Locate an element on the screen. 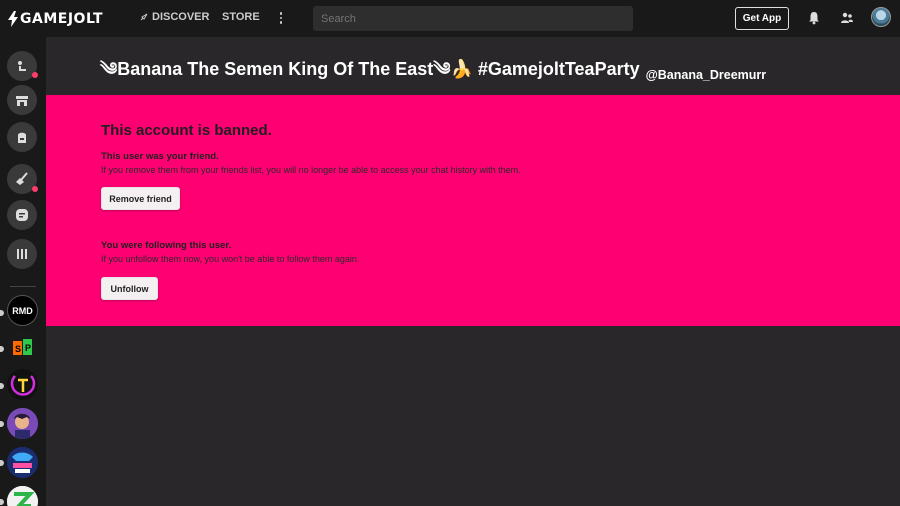 This screenshot has width=900, height=506. community-rmd-label: RMD is located at coordinates (22, 310).